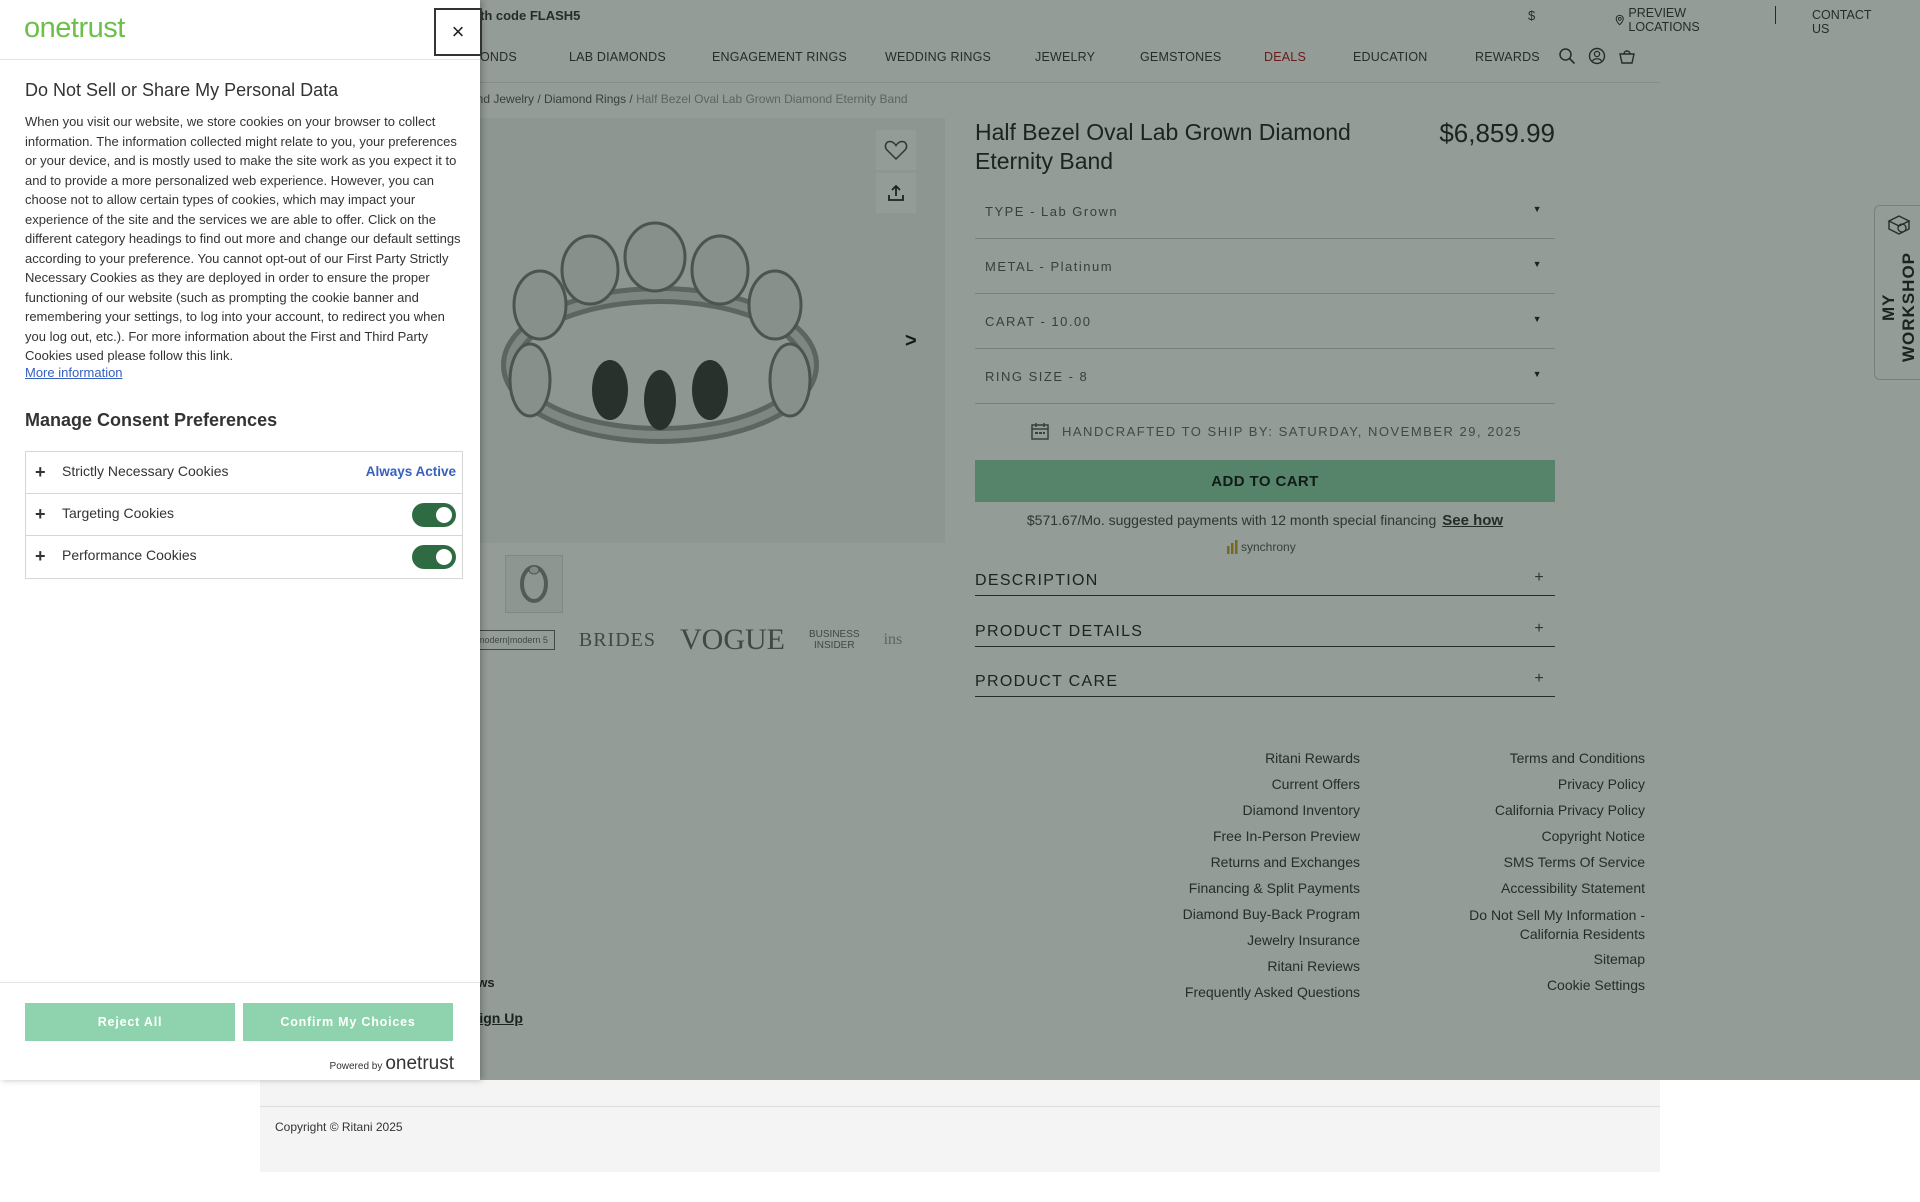  Describe the element at coordinates (74, 28) in the screenshot. I see `onetrust-logo: onetrust` at that location.